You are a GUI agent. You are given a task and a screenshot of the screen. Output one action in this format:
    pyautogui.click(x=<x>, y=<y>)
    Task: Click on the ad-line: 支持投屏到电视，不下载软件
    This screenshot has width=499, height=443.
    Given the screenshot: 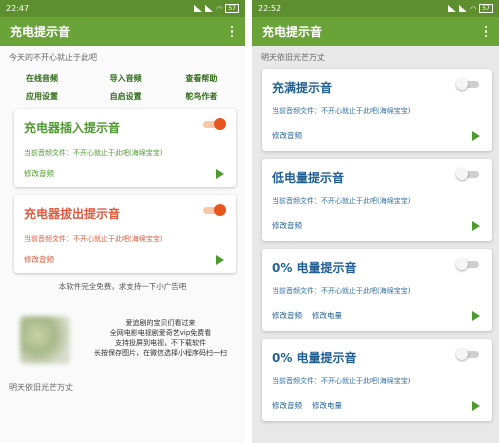 What is the action you would take?
    pyautogui.click(x=160, y=343)
    